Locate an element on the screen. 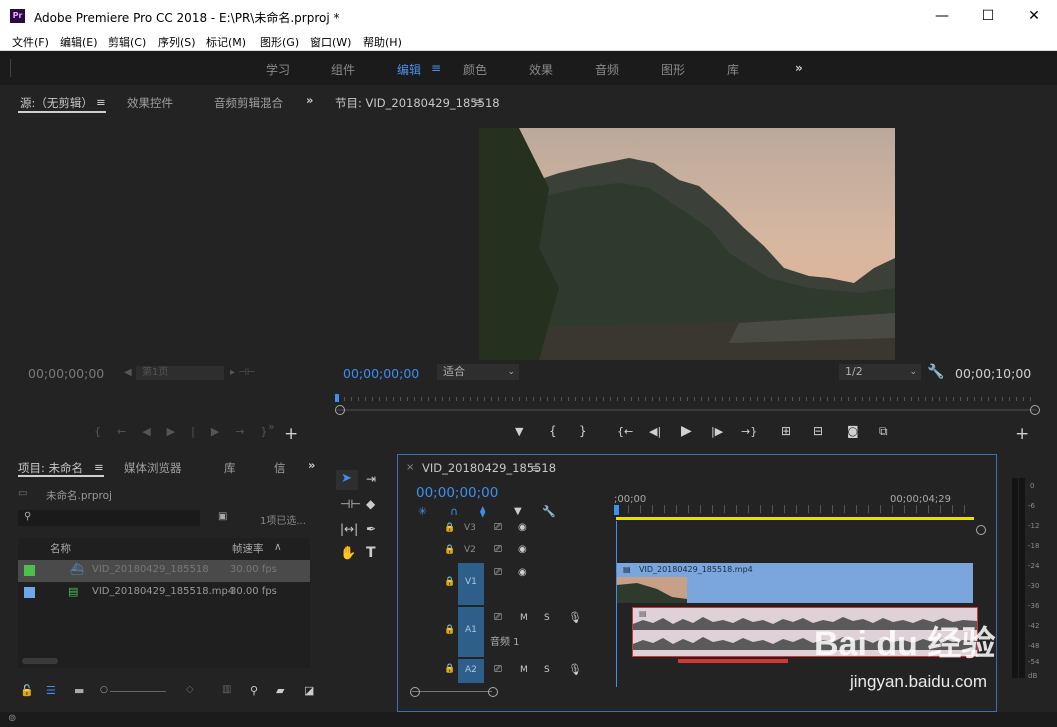 The width and height of the screenshot is (1057, 727). project-menu-icon: ≡ is located at coordinates (99, 467).